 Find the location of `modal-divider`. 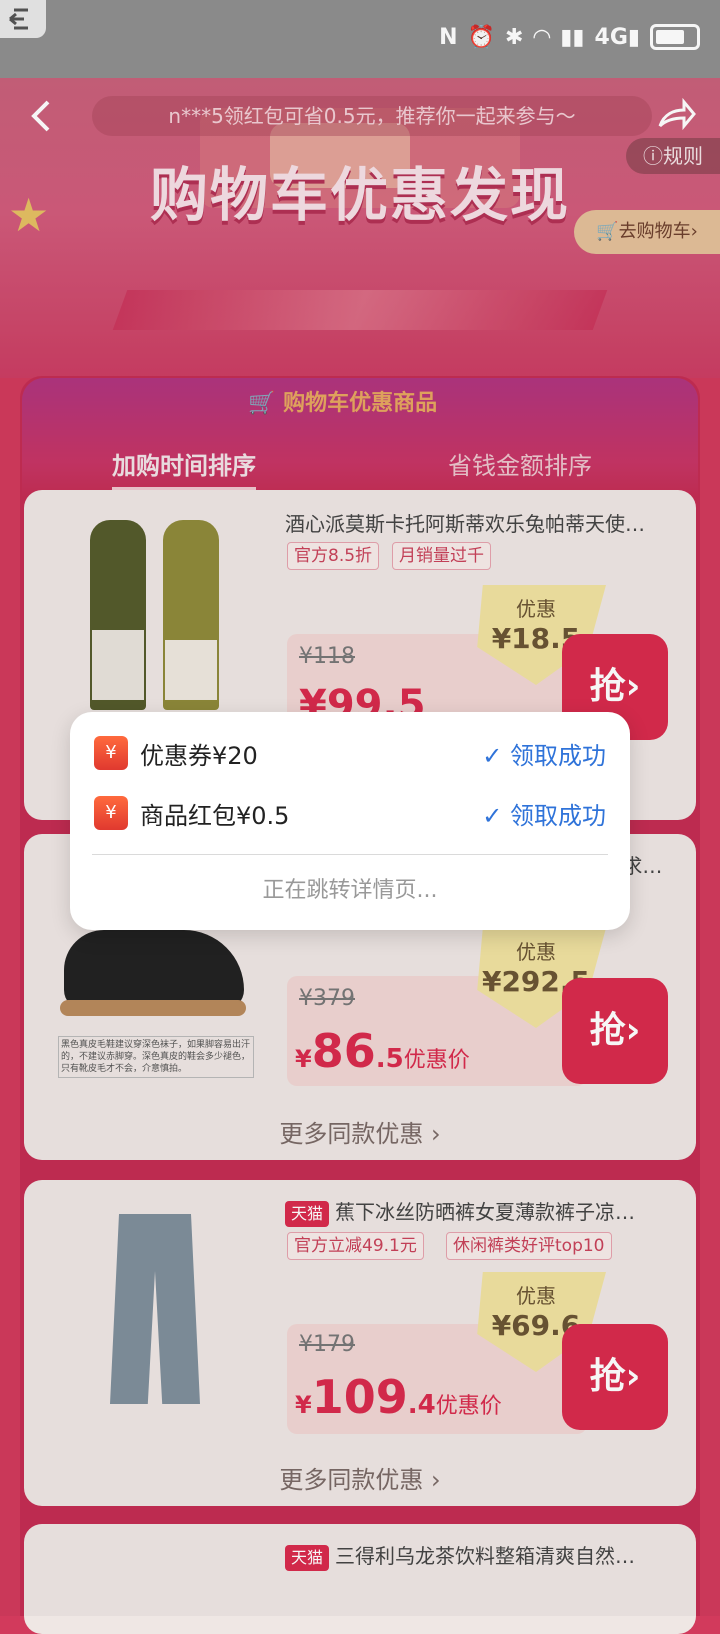

modal-divider is located at coordinates (350, 854).